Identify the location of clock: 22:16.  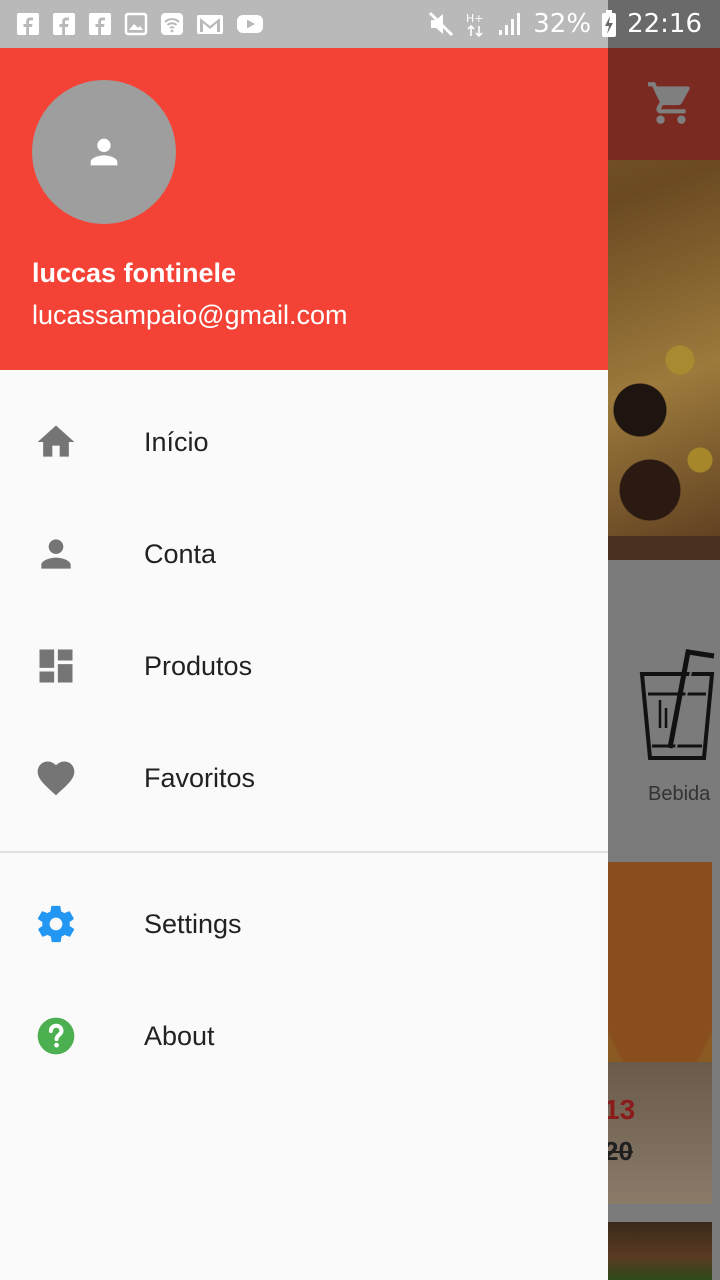
(664, 24).